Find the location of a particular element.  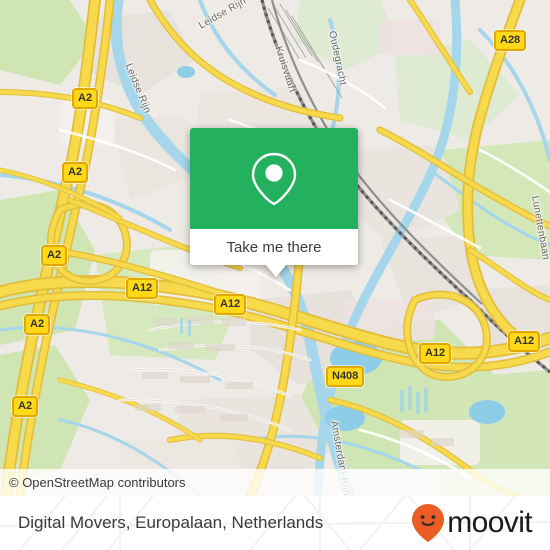

location-pin-icon is located at coordinates (274, 178).